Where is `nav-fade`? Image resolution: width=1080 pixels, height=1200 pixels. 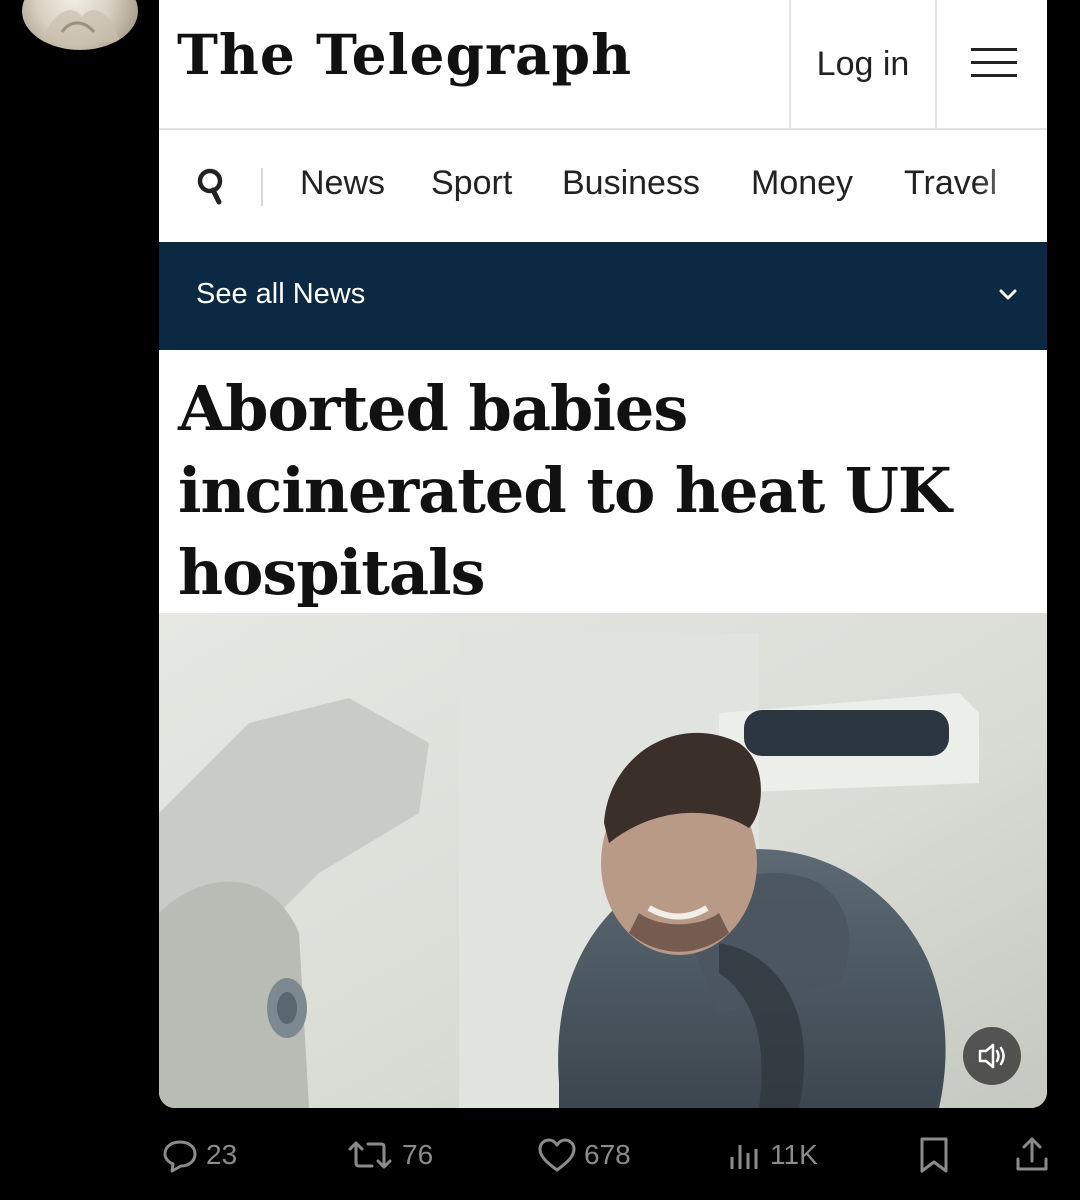
nav-fade is located at coordinates (1012, 190).